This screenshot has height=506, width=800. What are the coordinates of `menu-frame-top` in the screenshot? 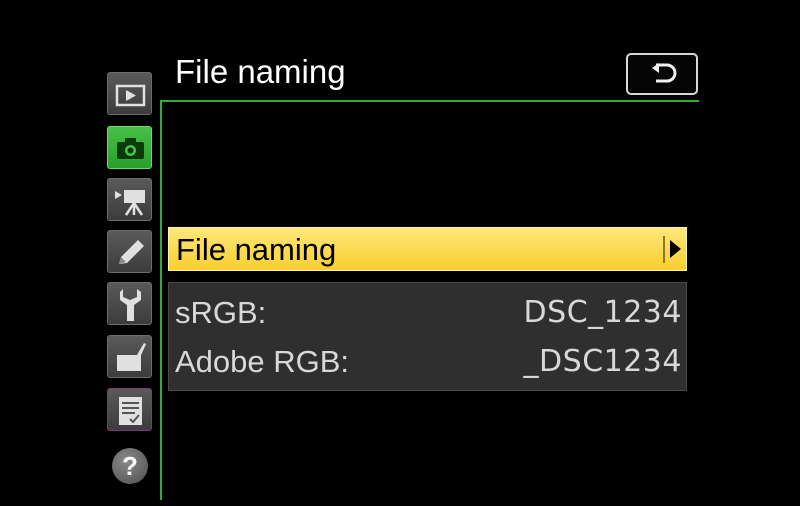 It's located at (429, 101).